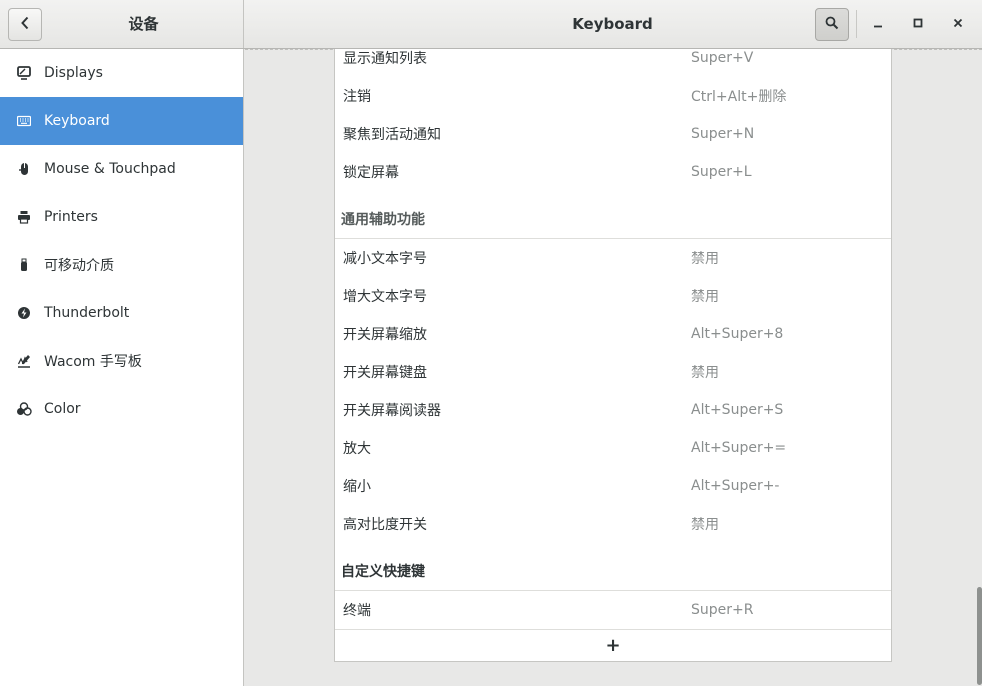 This screenshot has width=982, height=686. What do you see at coordinates (24, 409) in the screenshot?
I see `color-icon` at bounding box center [24, 409].